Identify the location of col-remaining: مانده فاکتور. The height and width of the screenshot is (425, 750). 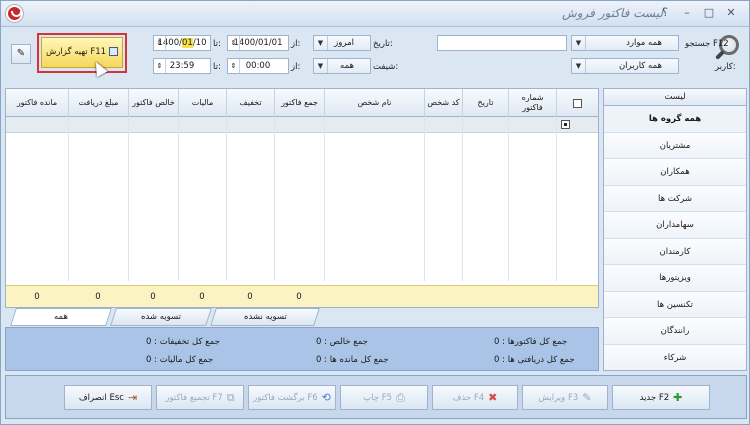
(37, 103).